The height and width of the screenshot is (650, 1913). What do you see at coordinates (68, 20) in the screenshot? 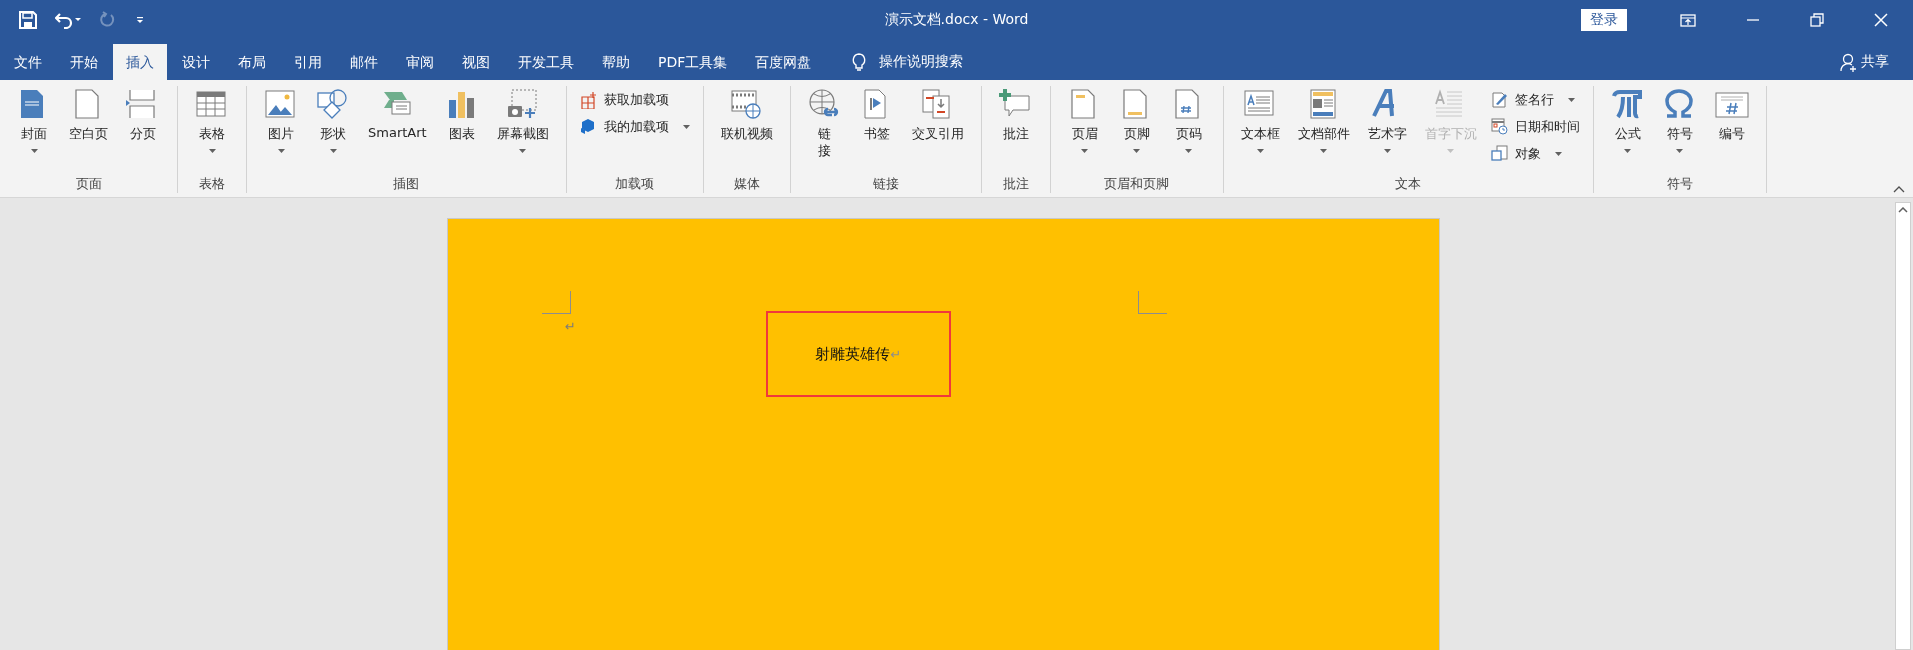
I see `undo-icon` at bounding box center [68, 20].